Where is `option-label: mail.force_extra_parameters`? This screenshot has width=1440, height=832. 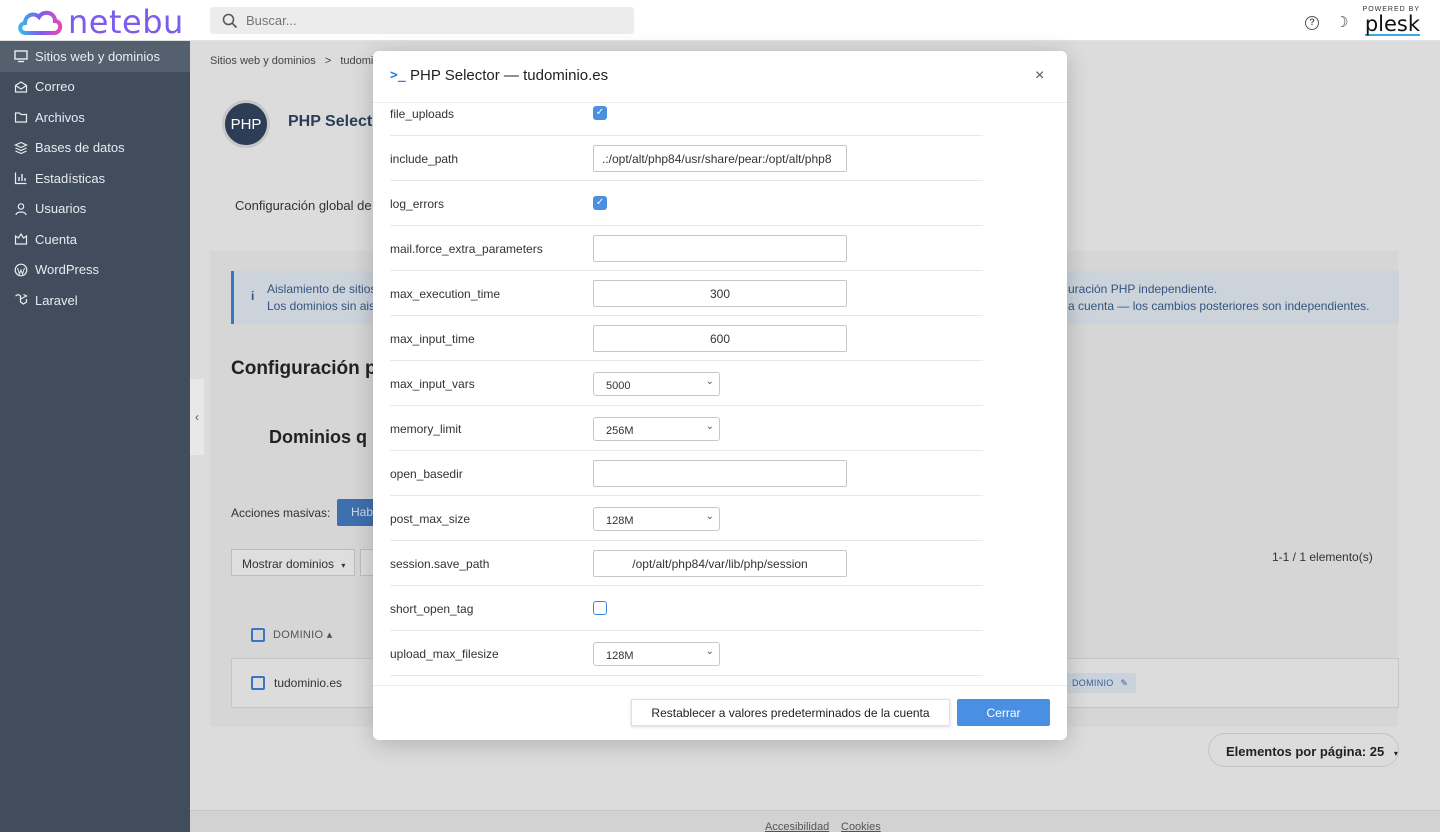
option-label: mail.force_extra_parameters is located at coordinates (466, 248).